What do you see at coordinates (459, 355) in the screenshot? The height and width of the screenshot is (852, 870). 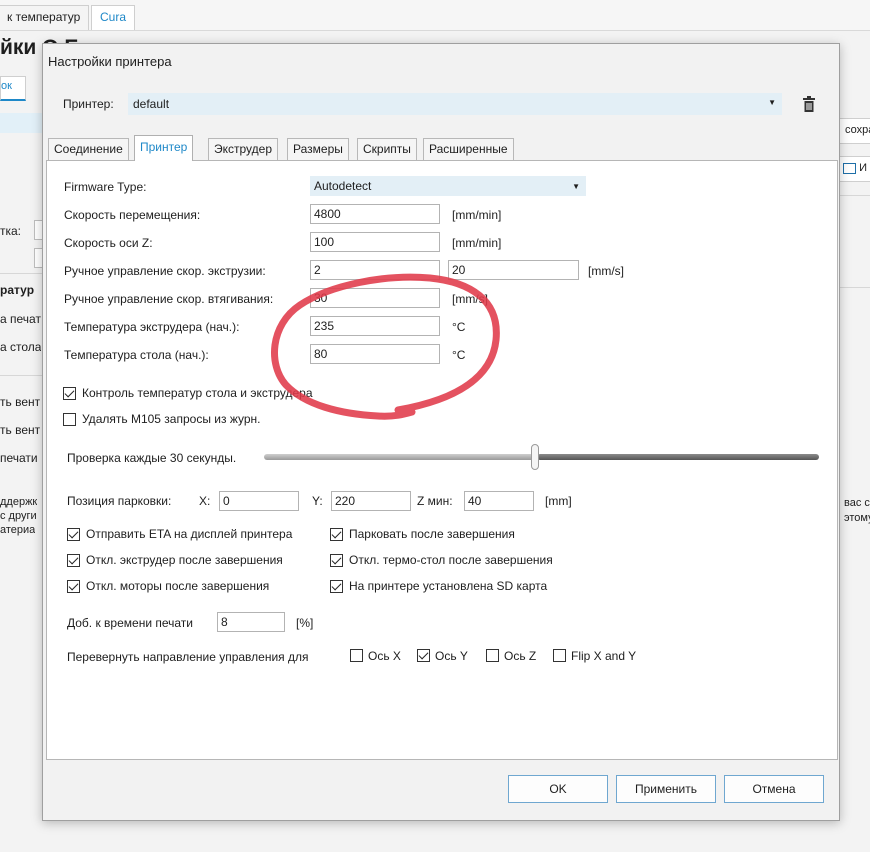 I see `bed-temp-unit: °C` at bounding box center [459, 355].